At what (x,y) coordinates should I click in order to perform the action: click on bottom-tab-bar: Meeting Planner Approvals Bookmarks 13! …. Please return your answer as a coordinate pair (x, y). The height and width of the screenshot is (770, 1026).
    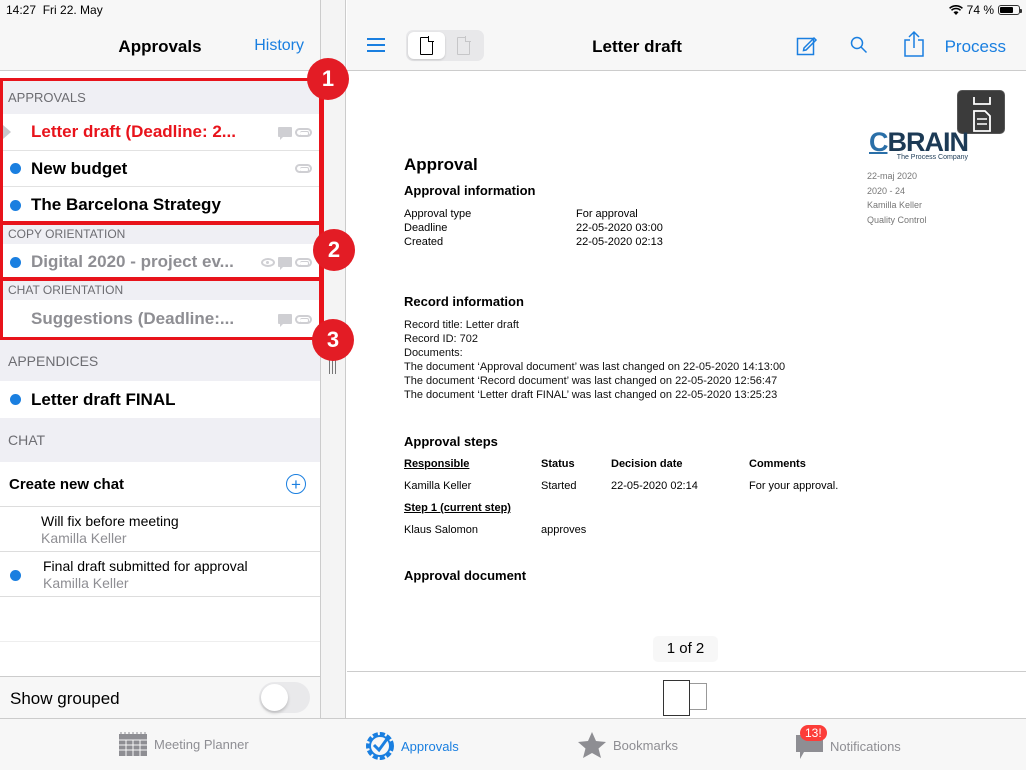
    Looking at the image, I should click on (513, 744).